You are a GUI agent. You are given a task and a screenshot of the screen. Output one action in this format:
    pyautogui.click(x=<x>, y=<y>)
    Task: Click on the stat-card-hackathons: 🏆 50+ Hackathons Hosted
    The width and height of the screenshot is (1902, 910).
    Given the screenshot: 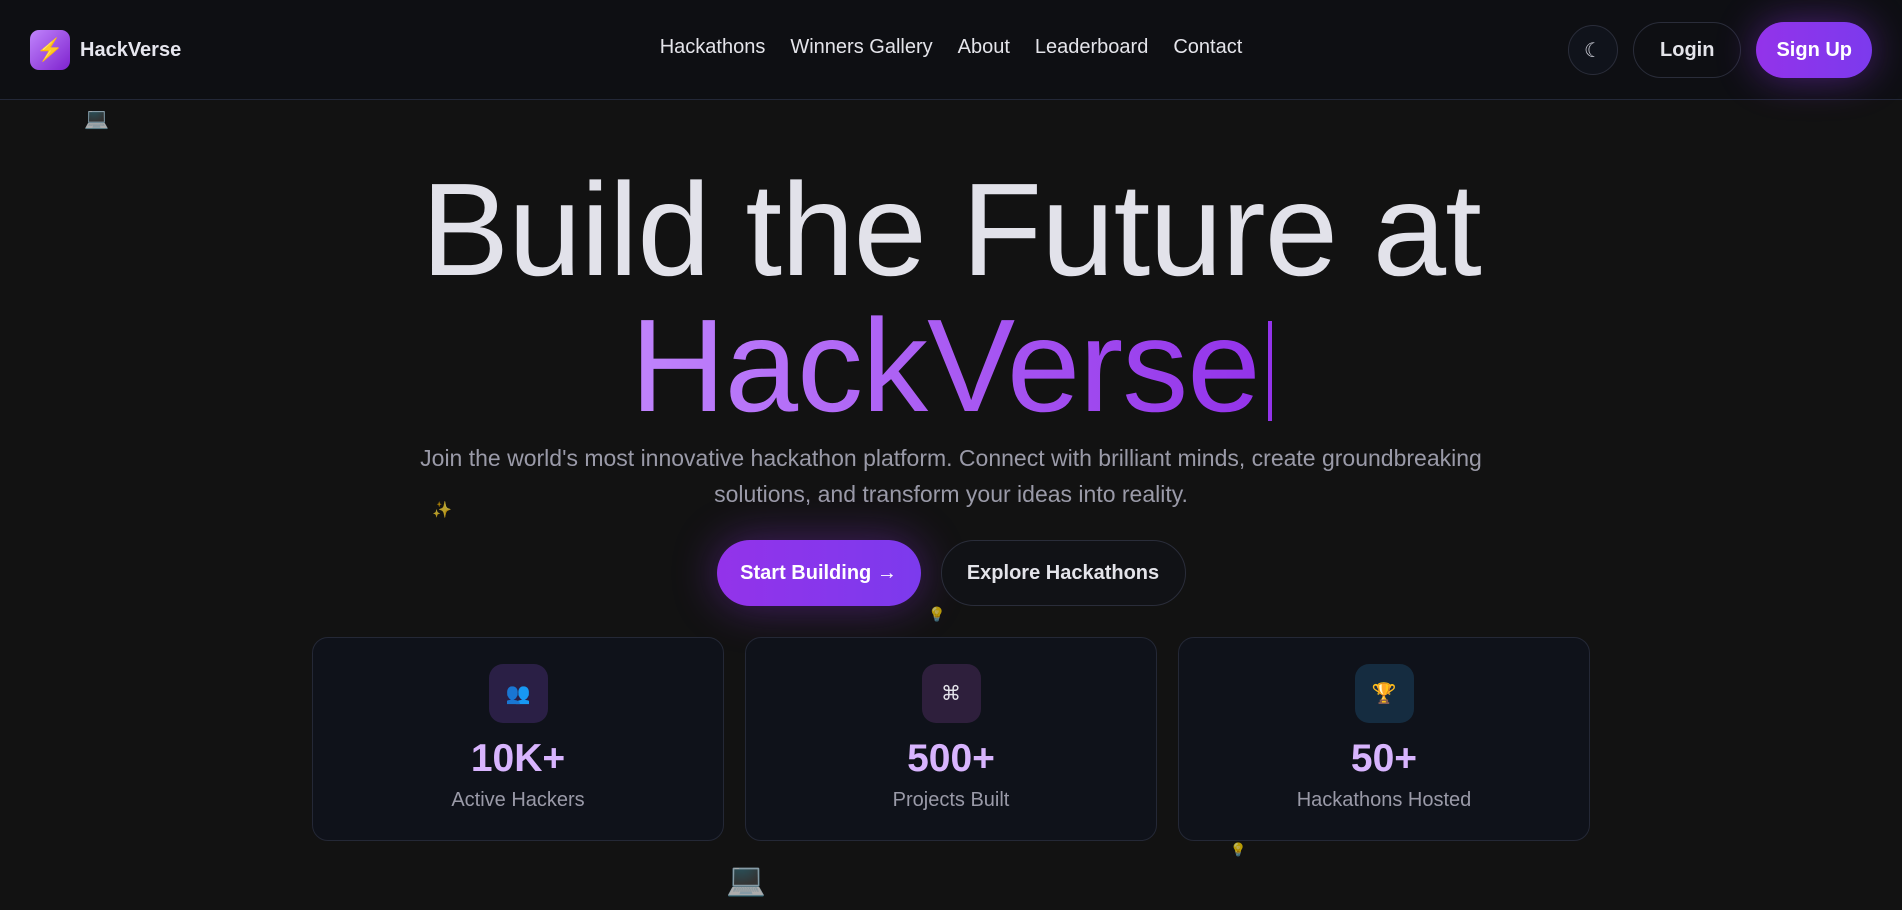 What is the action you would take?
    pyautogui.click(x=1384, y=739)
    